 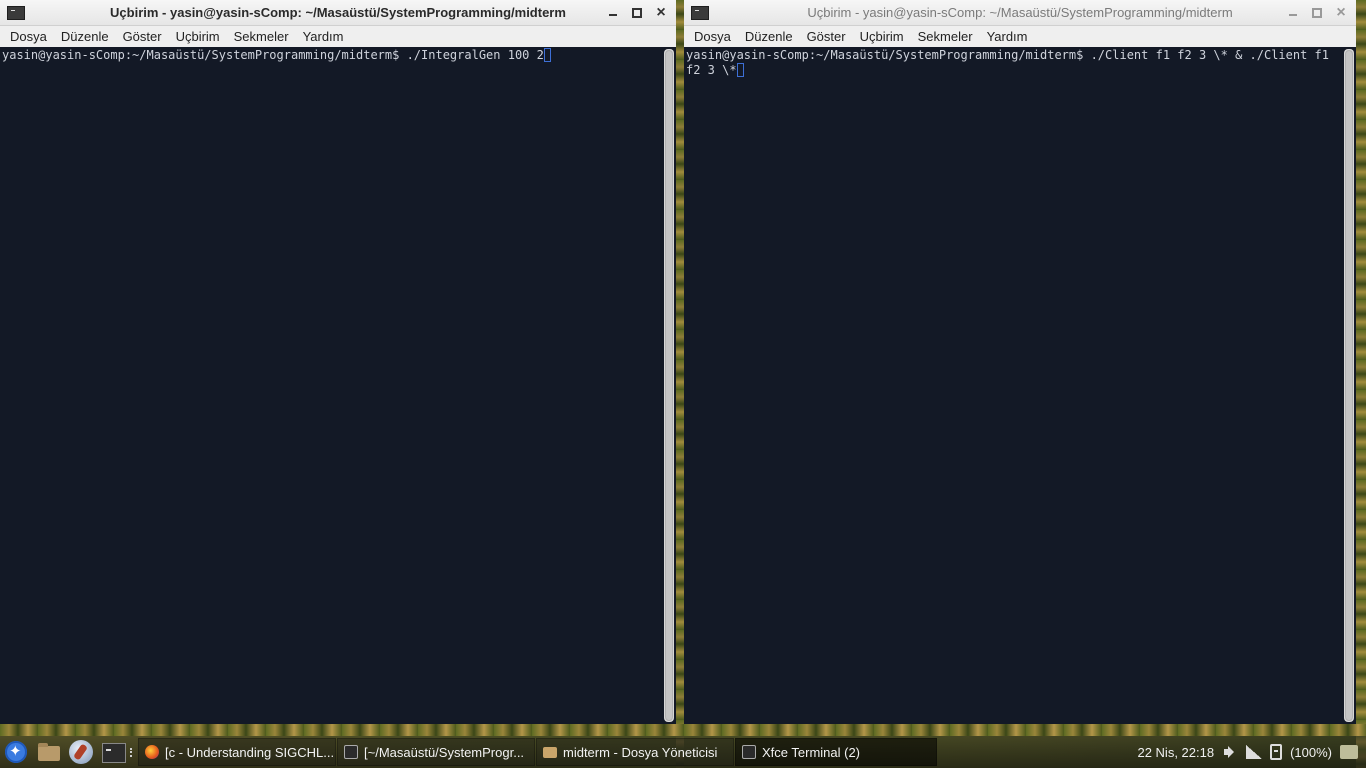 I want to click on network-signal-icon, so click(x=1254, y=752).